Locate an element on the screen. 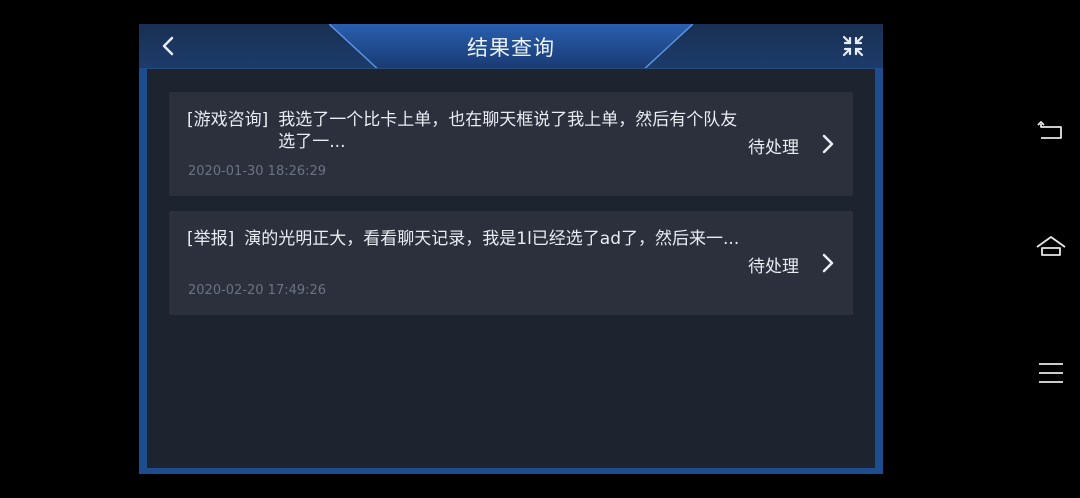 This screenshot has width=1080, height=498. nav-menu-icon is located at coordinates (1051, 373).